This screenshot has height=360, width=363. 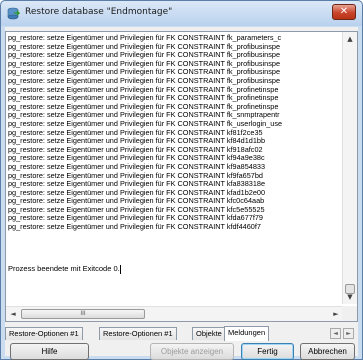 What do you see at coordinates (327, 351) in the screenshot?
I see `cancel-button: Abbrechen` at bounding box center [327, 351].